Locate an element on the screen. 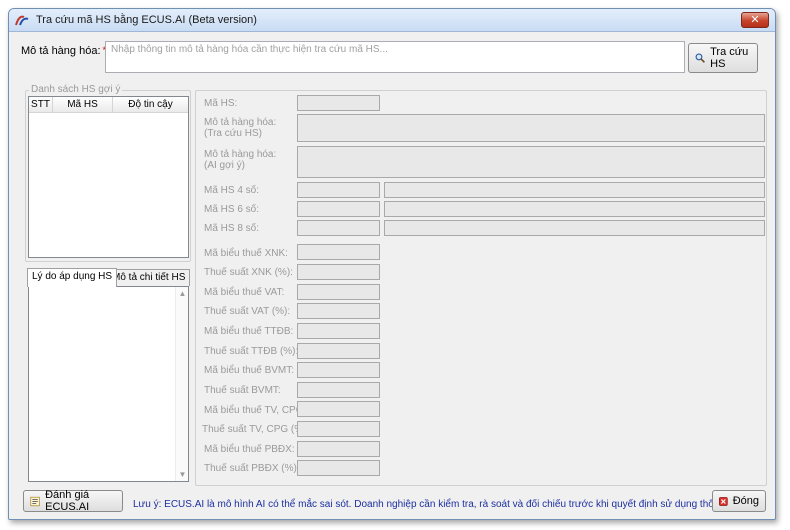  field-mo-ta-ai is located at coordinates (531, 162).